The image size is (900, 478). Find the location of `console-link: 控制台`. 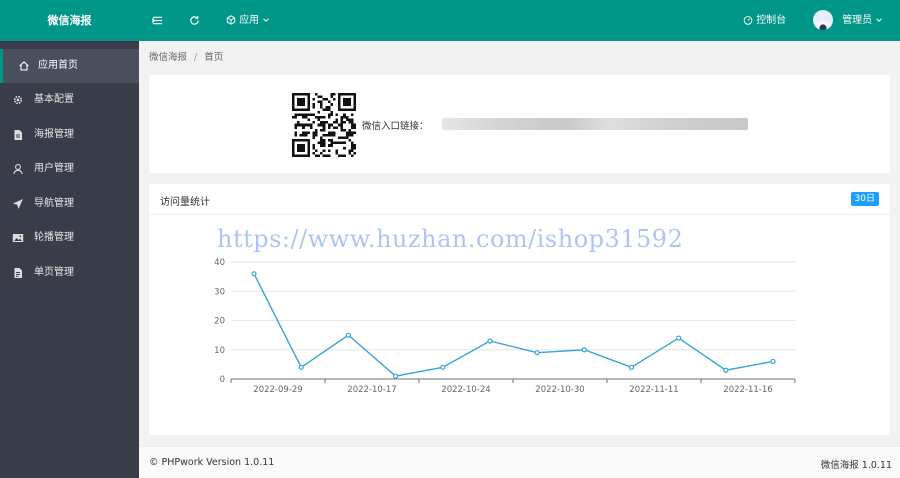

console-link: 控制台 is located at coordinates (764, 20).